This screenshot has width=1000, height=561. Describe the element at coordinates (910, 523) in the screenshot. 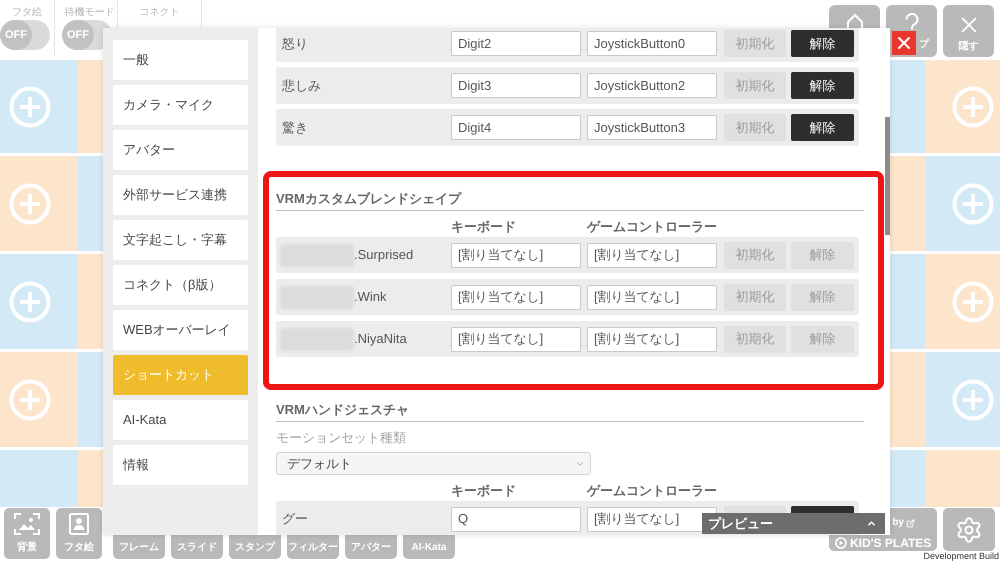

I see `external-link-icon` at that location.